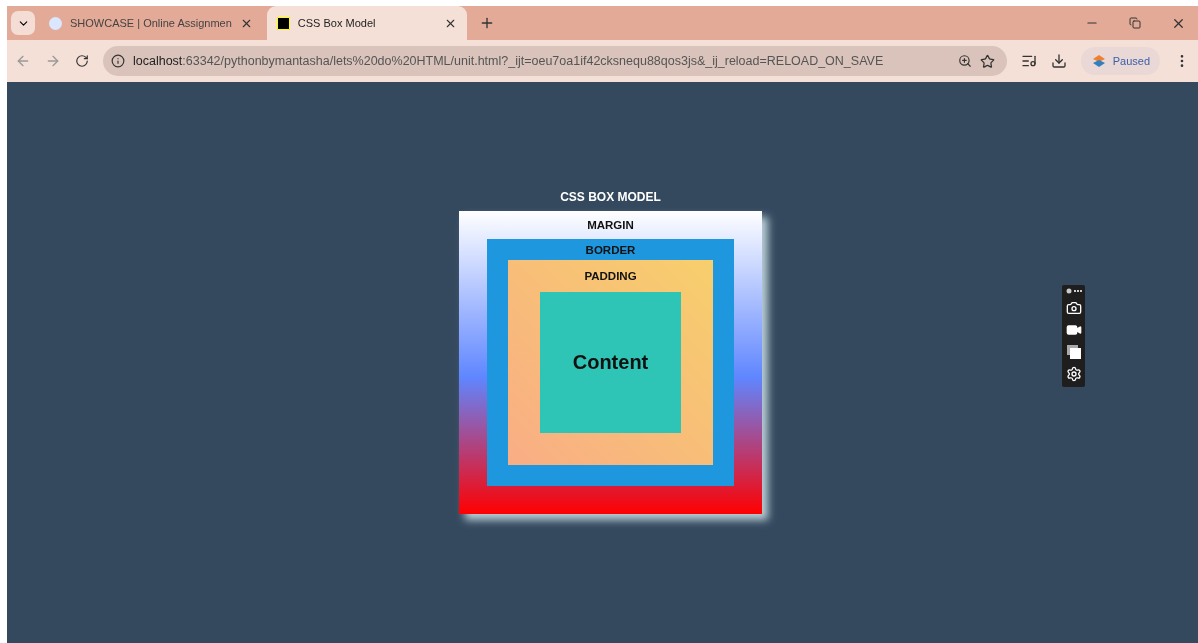 The height and width of the screenshot is (643, 1198). Describe the element at coordinates (509, 61) in the screenshot. I see `url-text: localhost:63342/pythonbymantasha/lets%20do%20HTML/unit.html?_ijt=oeu7oa1if42cksnequ88qos3js&_ij_reload=RELOAD_ON_SAVE` at that location.